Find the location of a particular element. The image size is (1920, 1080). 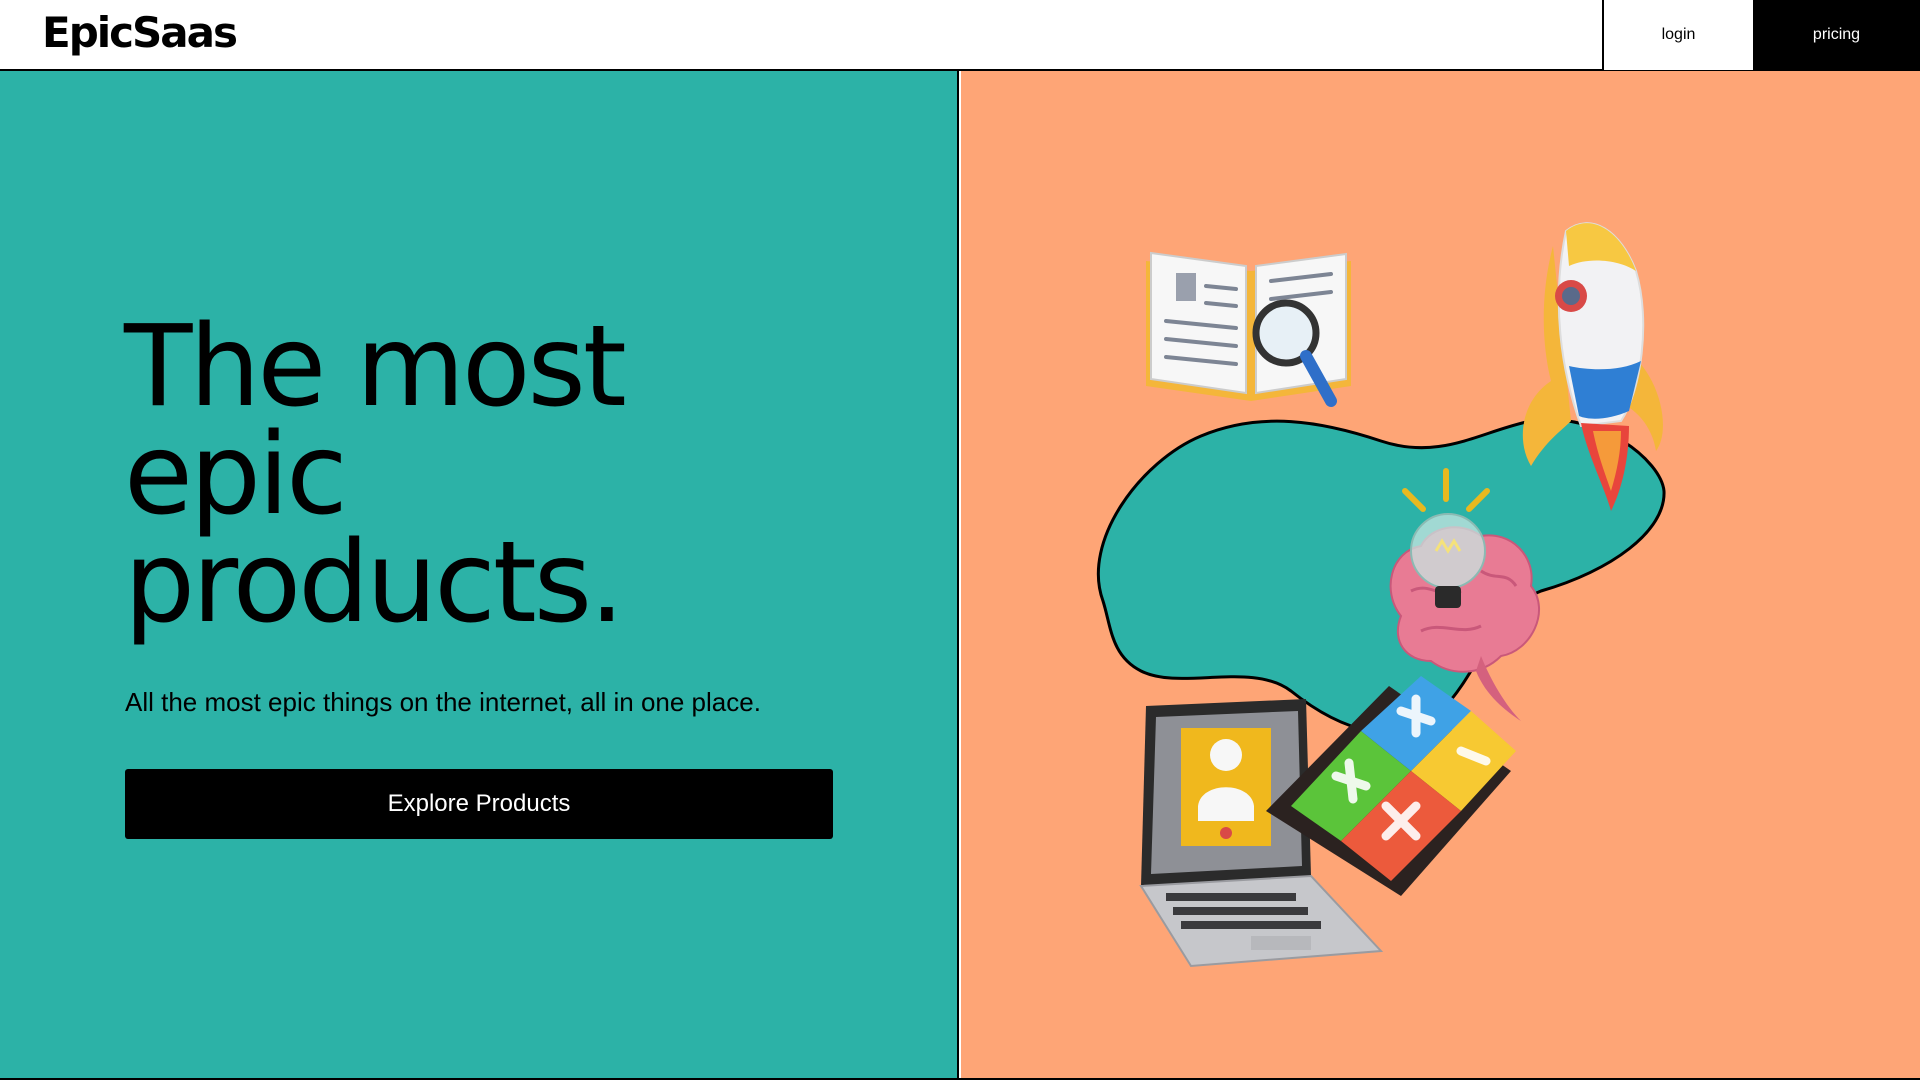

main-nav: login pricing is located at coordinates (1761, 35).